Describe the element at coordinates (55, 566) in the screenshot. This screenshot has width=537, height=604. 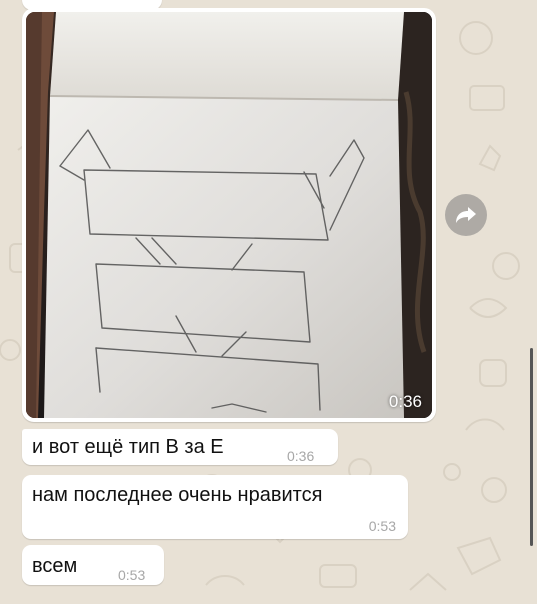
I see `message-text: всем` at that location.